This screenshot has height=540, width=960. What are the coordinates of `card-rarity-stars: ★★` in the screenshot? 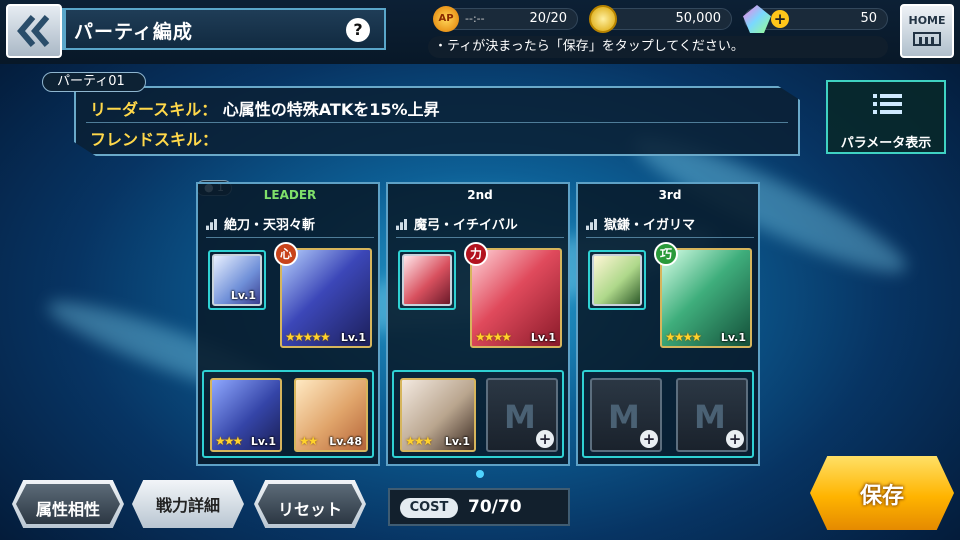 It's located at (308, 441).